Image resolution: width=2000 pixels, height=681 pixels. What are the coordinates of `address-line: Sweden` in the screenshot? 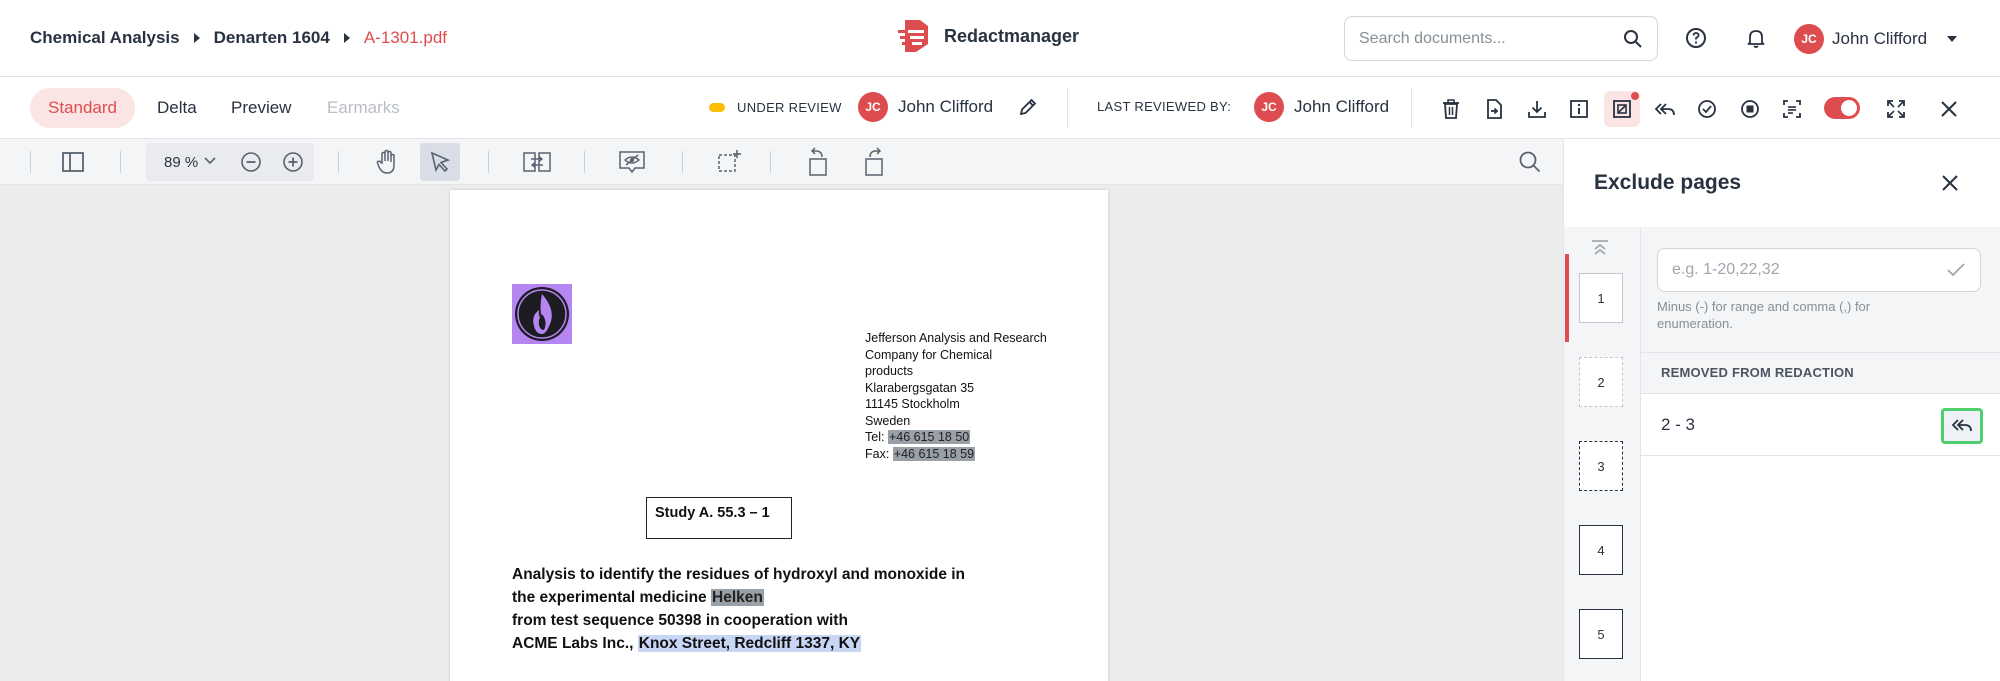 It's located at (888, 420).